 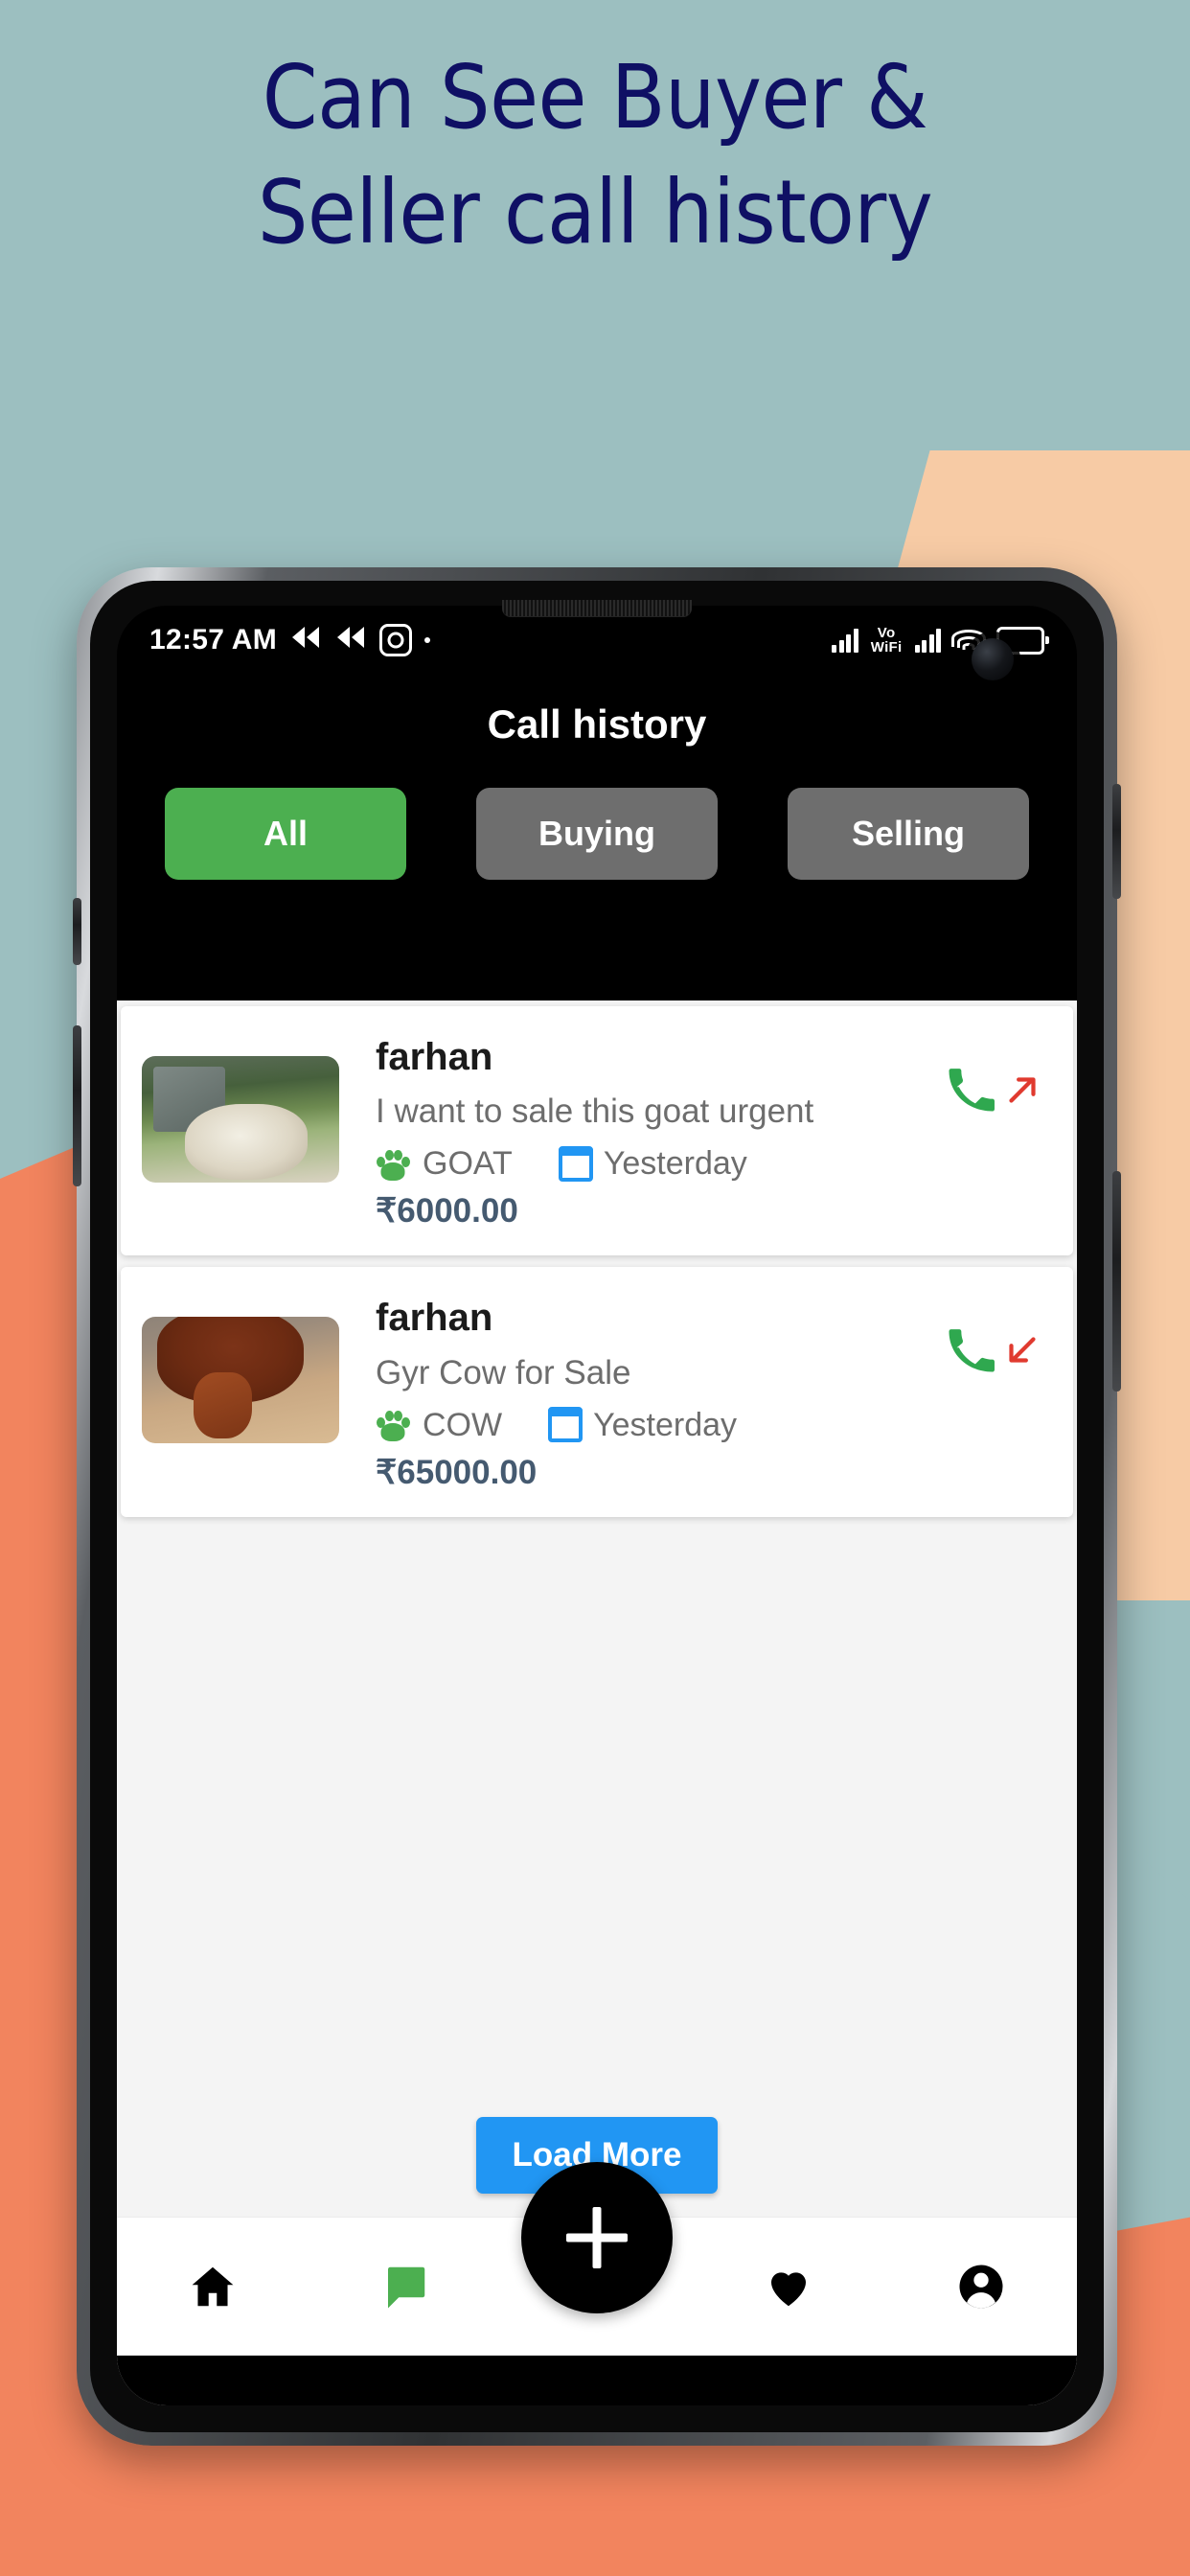 What do you see at coordinates (77, 931) in the screenshot?
I see `phone-button-left-upper` at bounding box center [77, 931].